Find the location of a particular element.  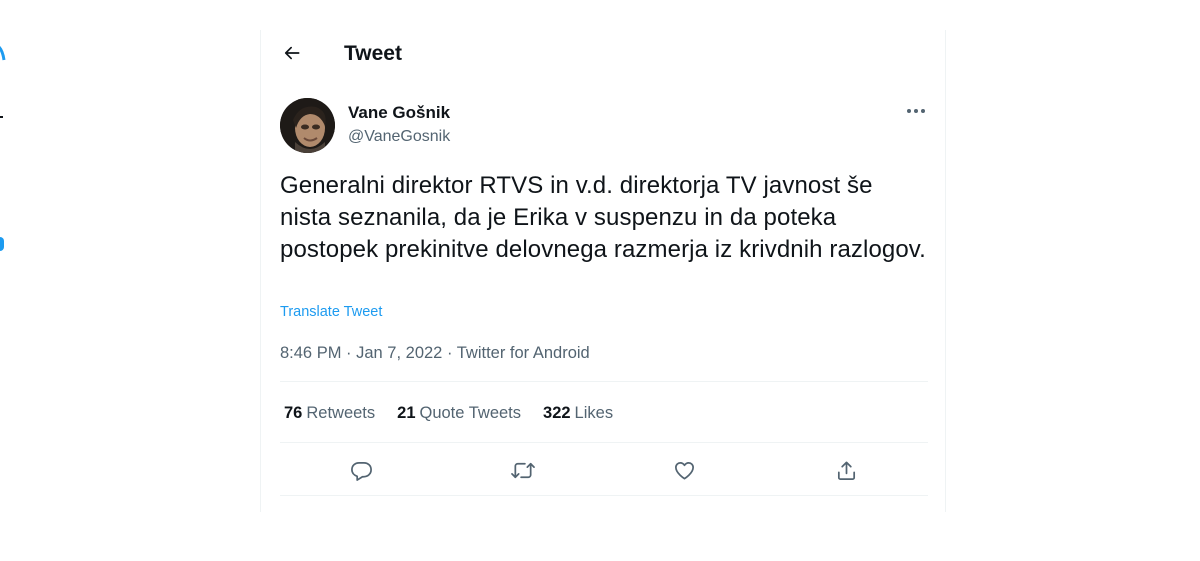

author-display-name: Vane Gošnik is located at coordinates (399, 113).